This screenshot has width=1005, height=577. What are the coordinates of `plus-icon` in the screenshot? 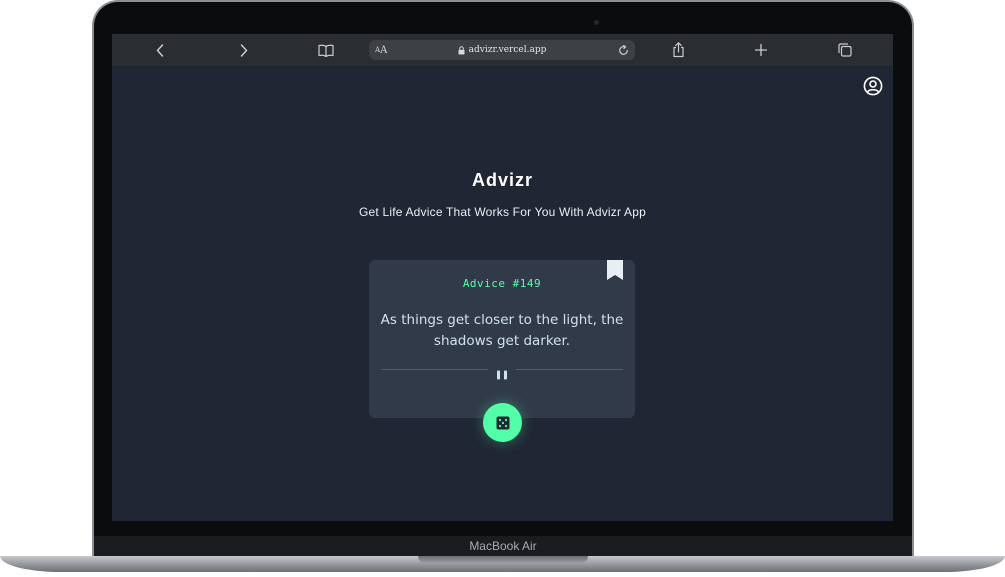 It's located at (761, 50).